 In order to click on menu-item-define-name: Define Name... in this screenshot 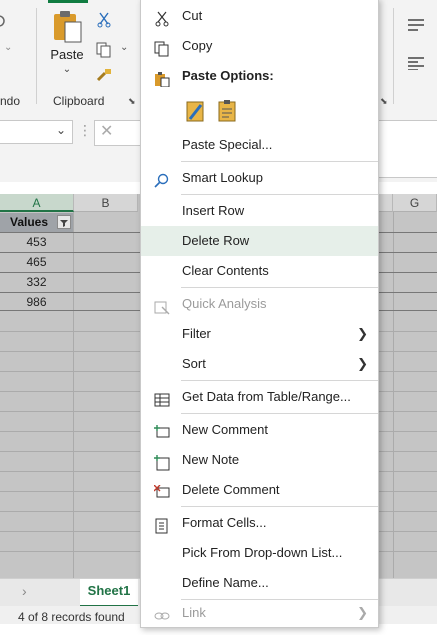, I will do `click(259, 583)`.